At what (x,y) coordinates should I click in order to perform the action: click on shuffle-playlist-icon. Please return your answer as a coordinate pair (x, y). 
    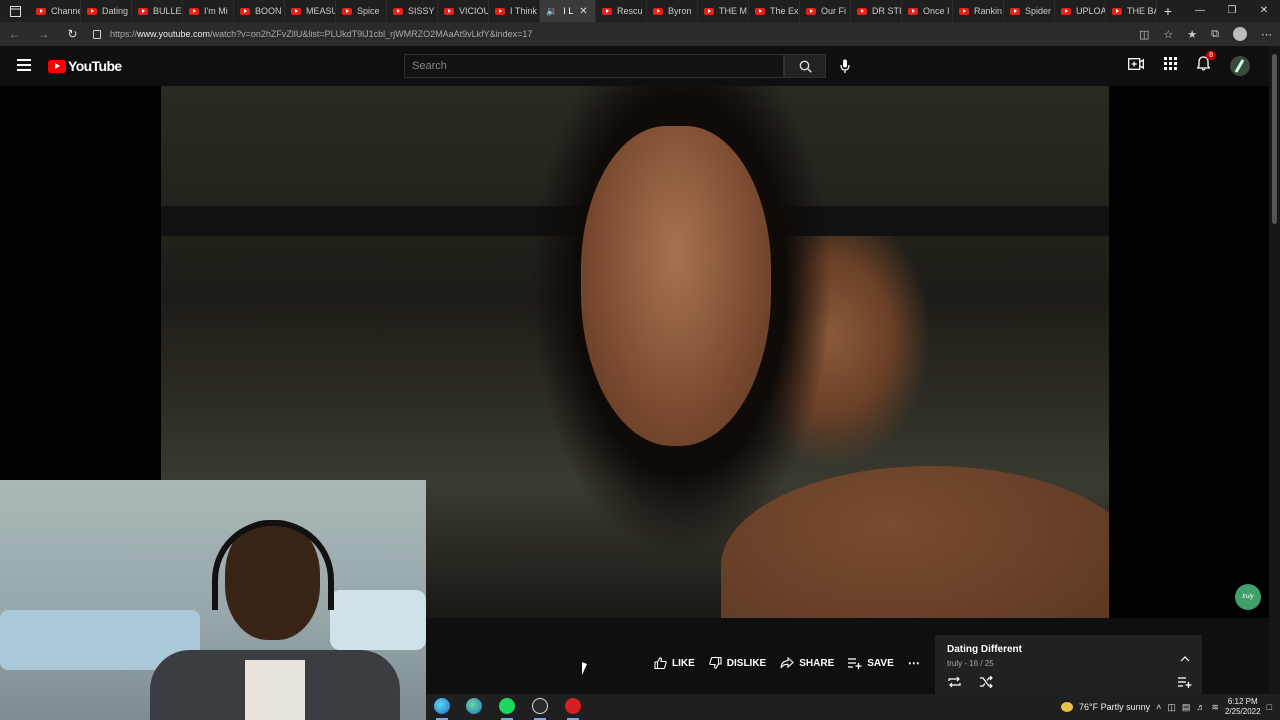
    Looking at the image, I should click on (986, 684).